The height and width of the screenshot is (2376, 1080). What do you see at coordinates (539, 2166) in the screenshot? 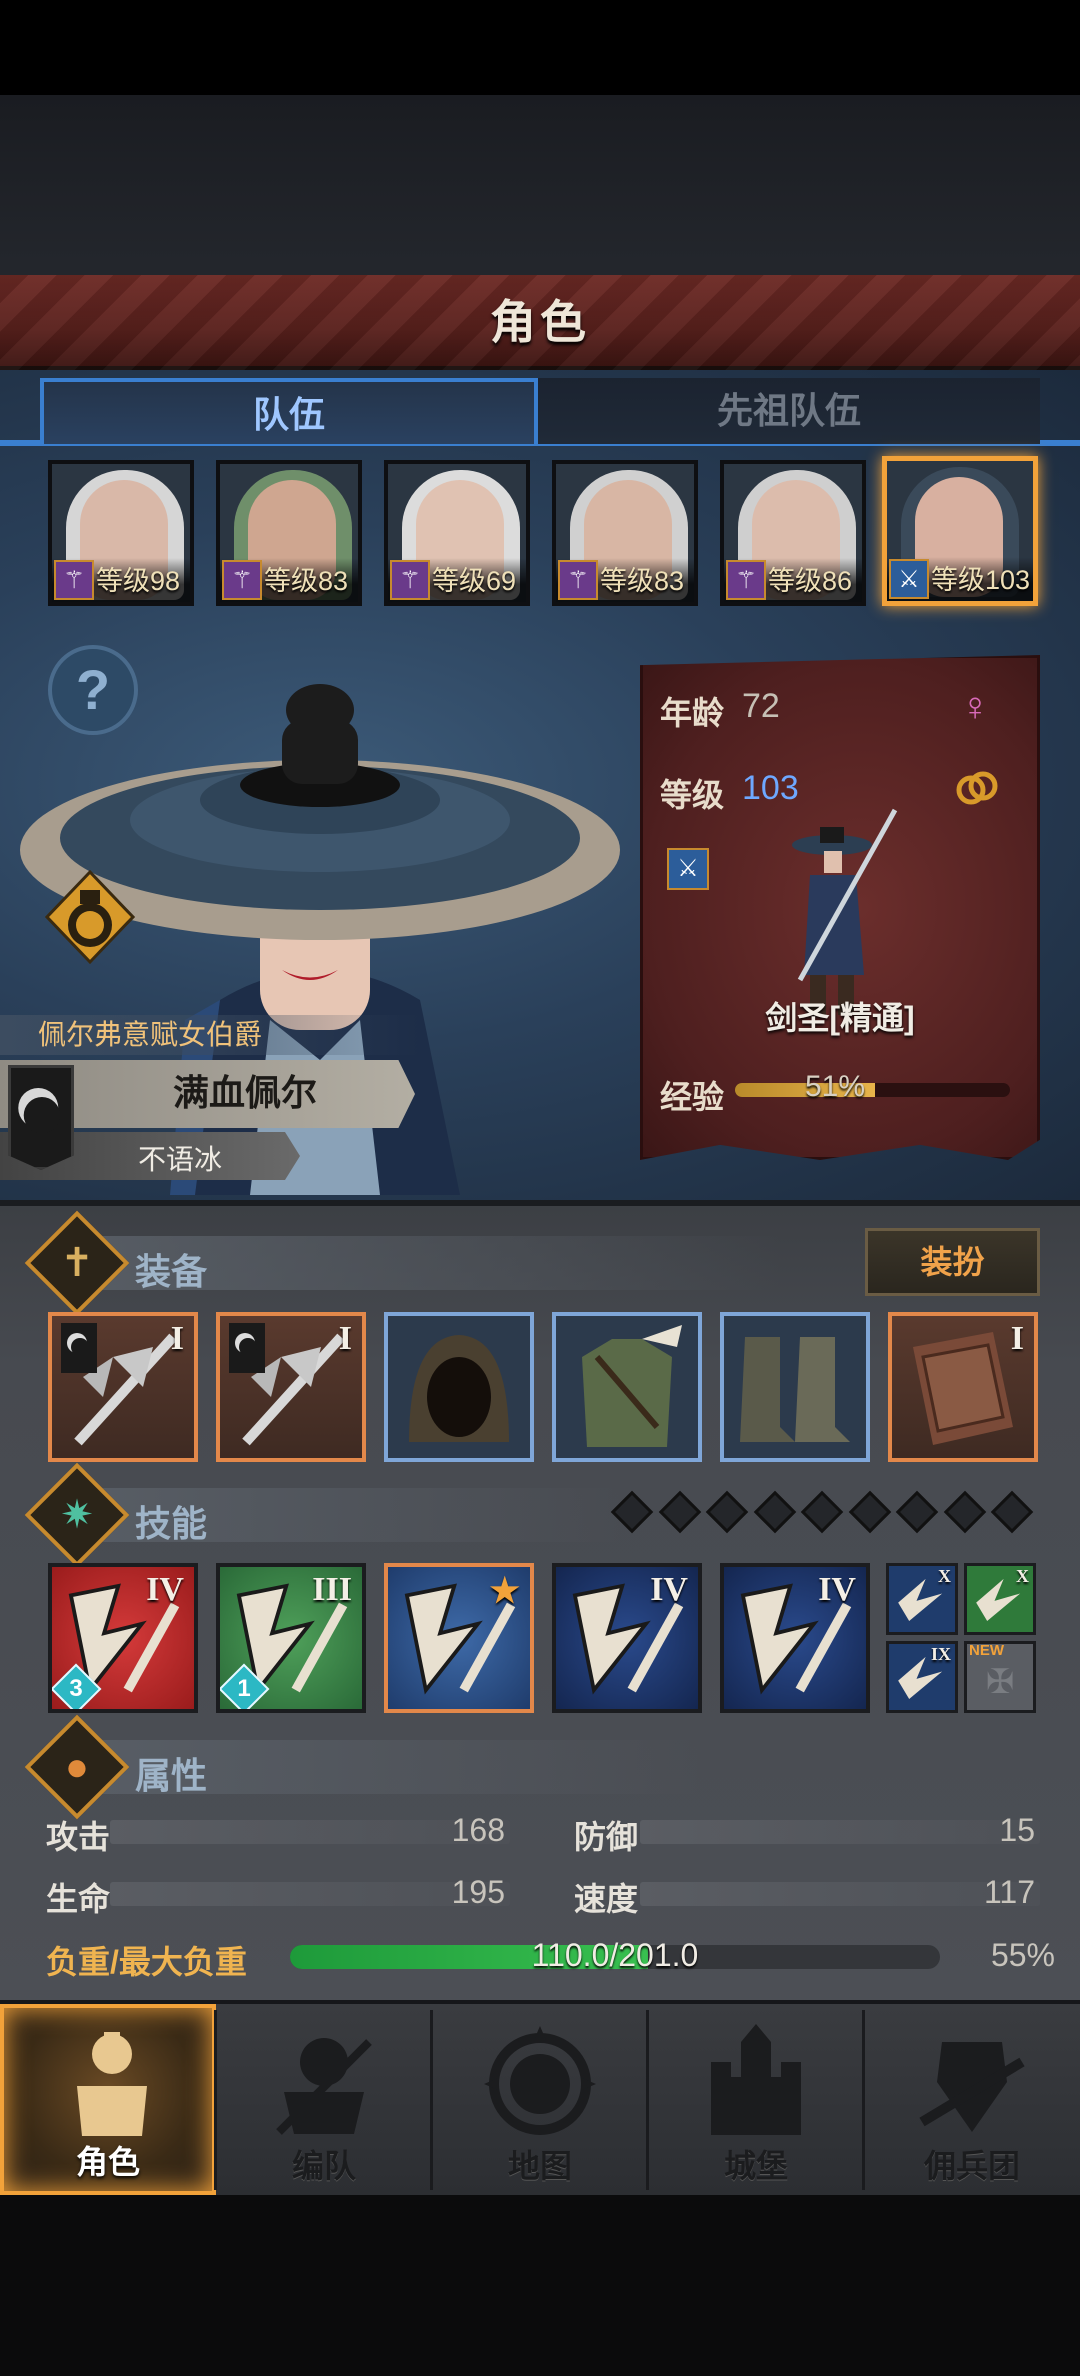
I see `nav-label: 地图` at bounding box center [539, 2166].